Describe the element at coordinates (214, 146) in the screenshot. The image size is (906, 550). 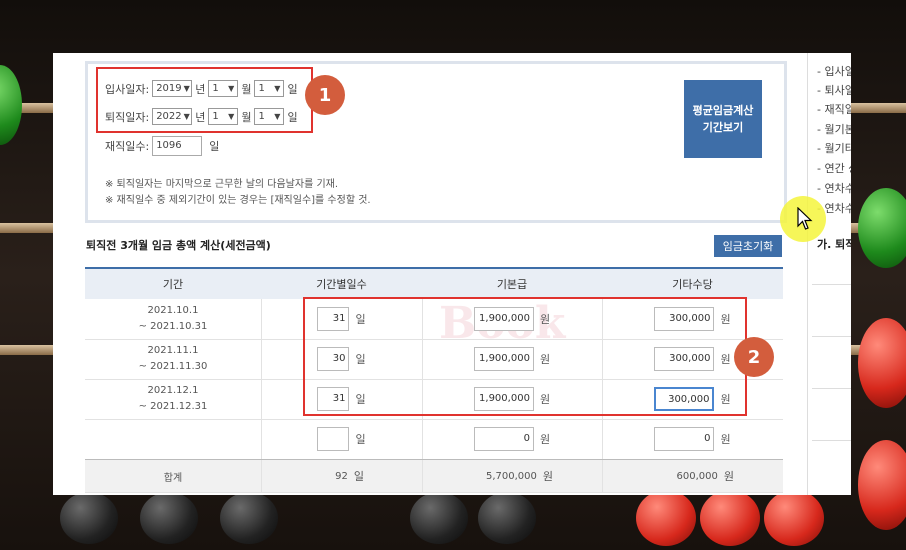
I see `work-days-unit: 일` at that location.